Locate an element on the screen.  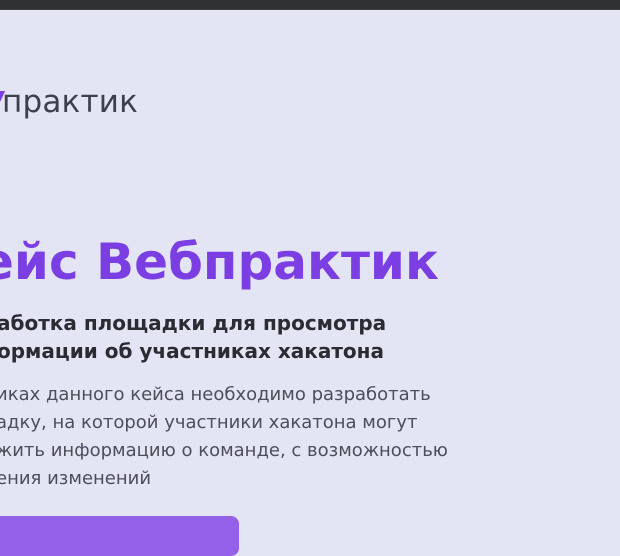
page-title: ейс Вебпрактик is located at coordinates (219, 262).